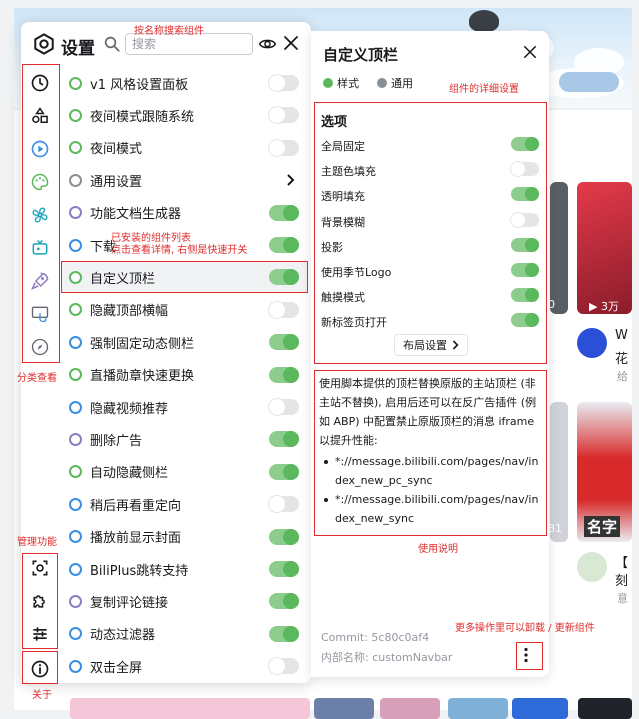  Describe the element at coordinates (40, 601) in the screenshot. I see `annotation-manage-box` at that location.